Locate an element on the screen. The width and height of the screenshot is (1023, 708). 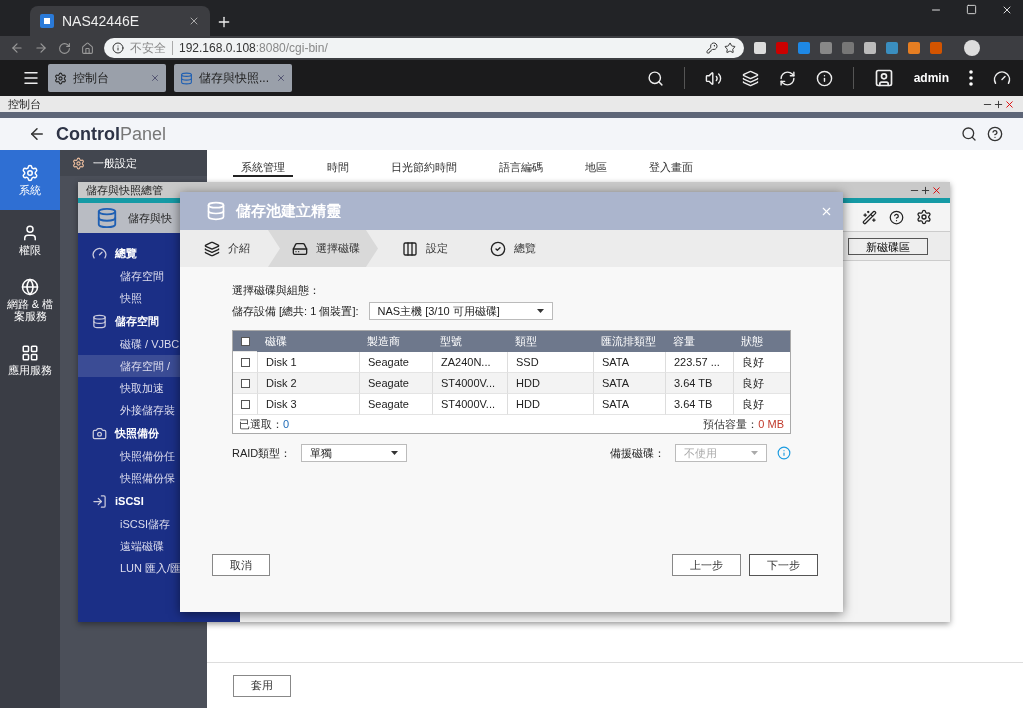
wand-icon is located at coordinates (869, 217).